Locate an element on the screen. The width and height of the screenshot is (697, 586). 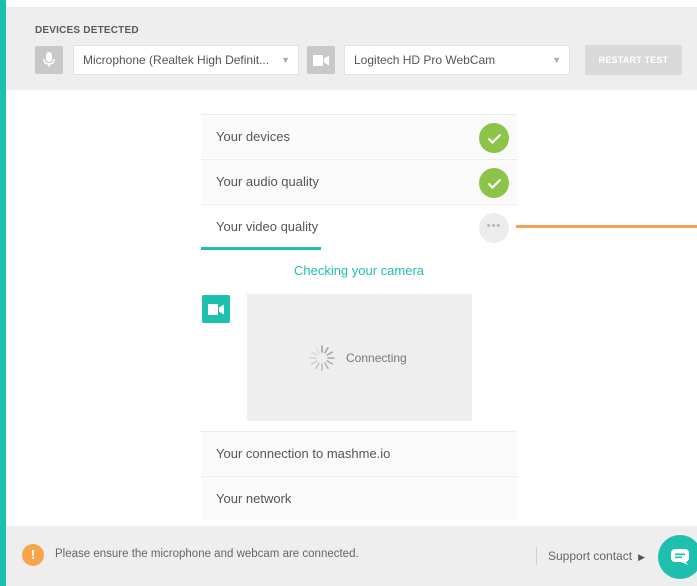
video-progress-bar is located at coordinates (261, 248).